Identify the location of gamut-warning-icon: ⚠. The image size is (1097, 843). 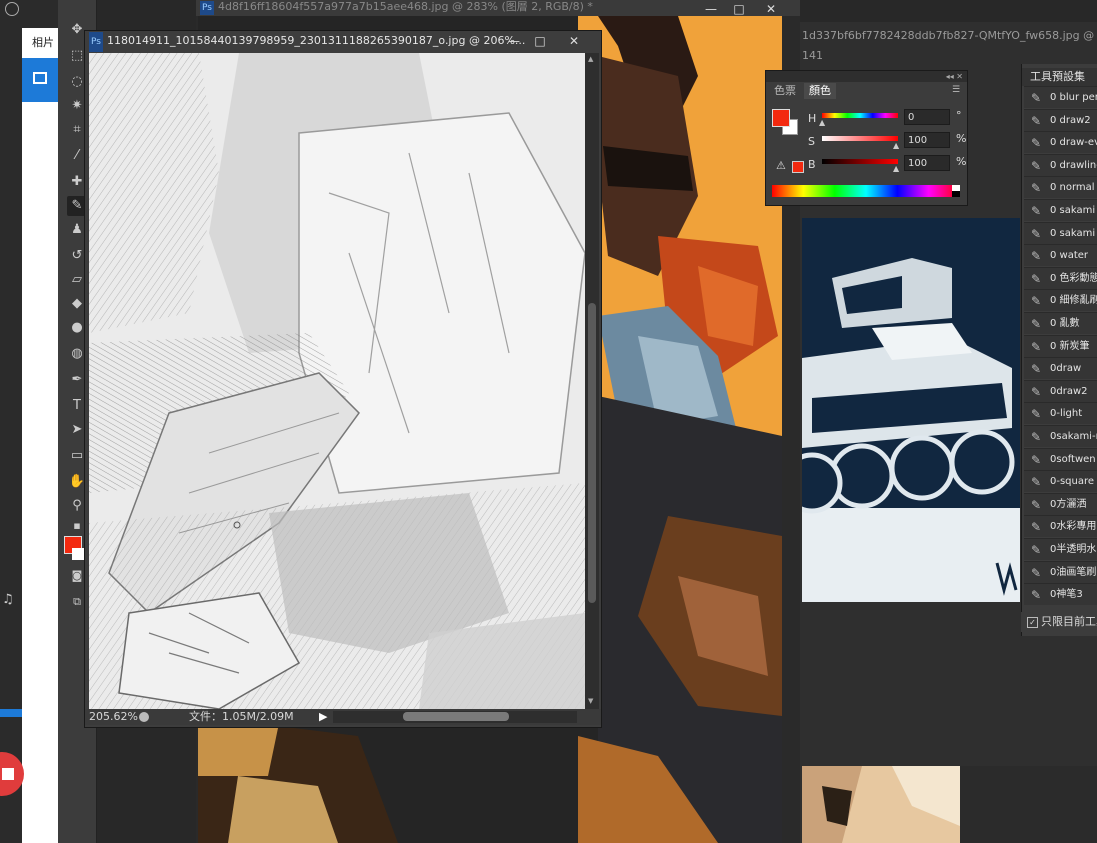
(781, 165).